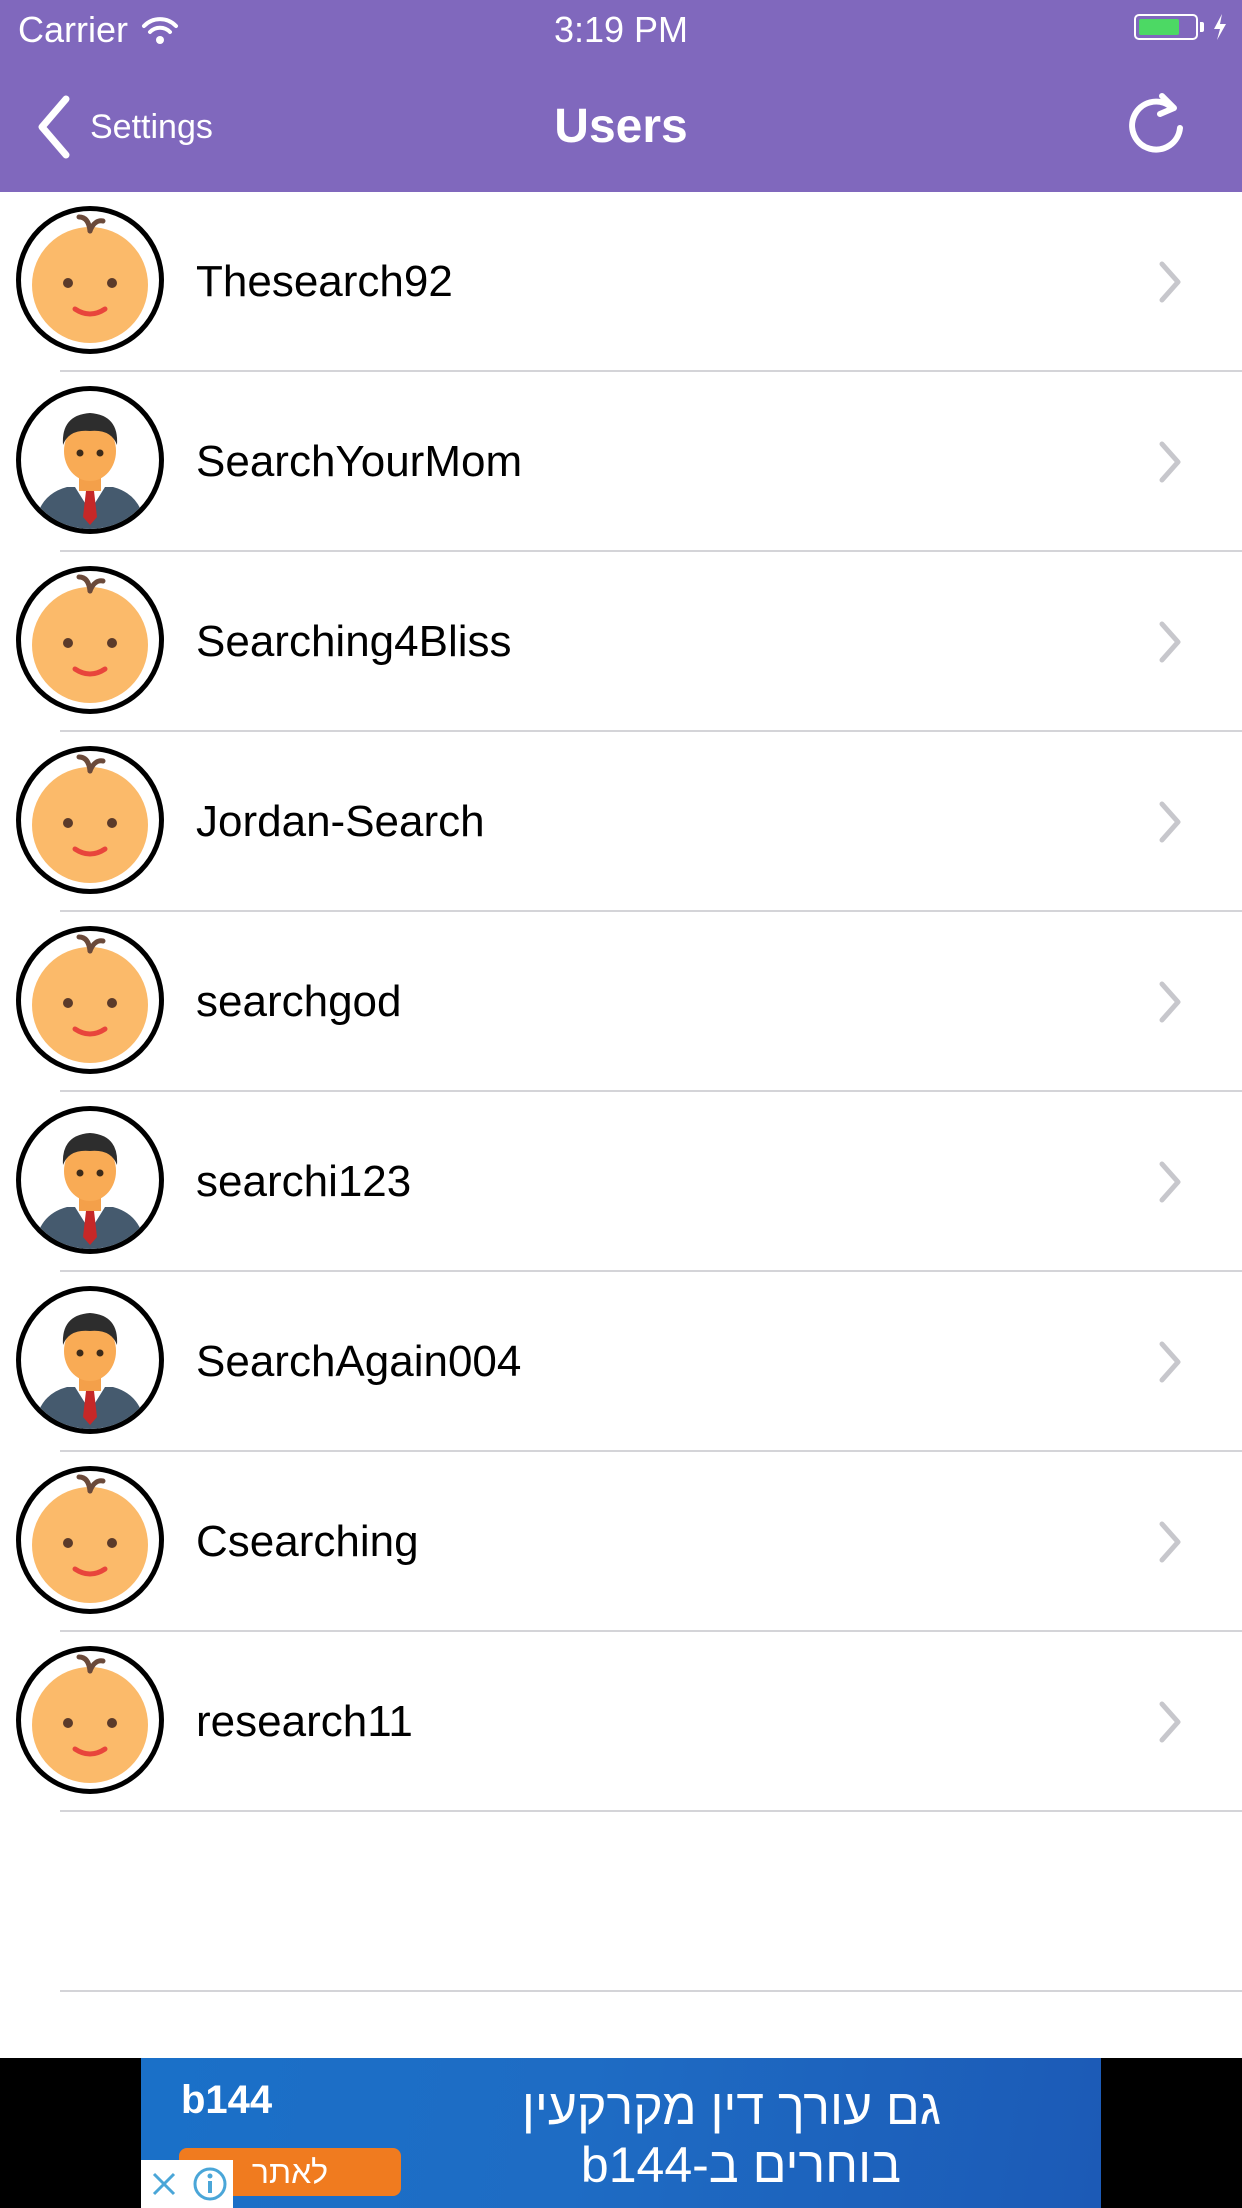 The width and height of the screenshot is (1242, 2208). Describe the element at coordinates (210, 2184) in the screenshot. I see `ad-info-icon` at that location.